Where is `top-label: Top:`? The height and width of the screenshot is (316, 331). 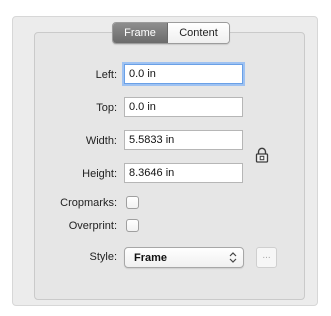
top-label: Top: is located at coordinates (106, 108).